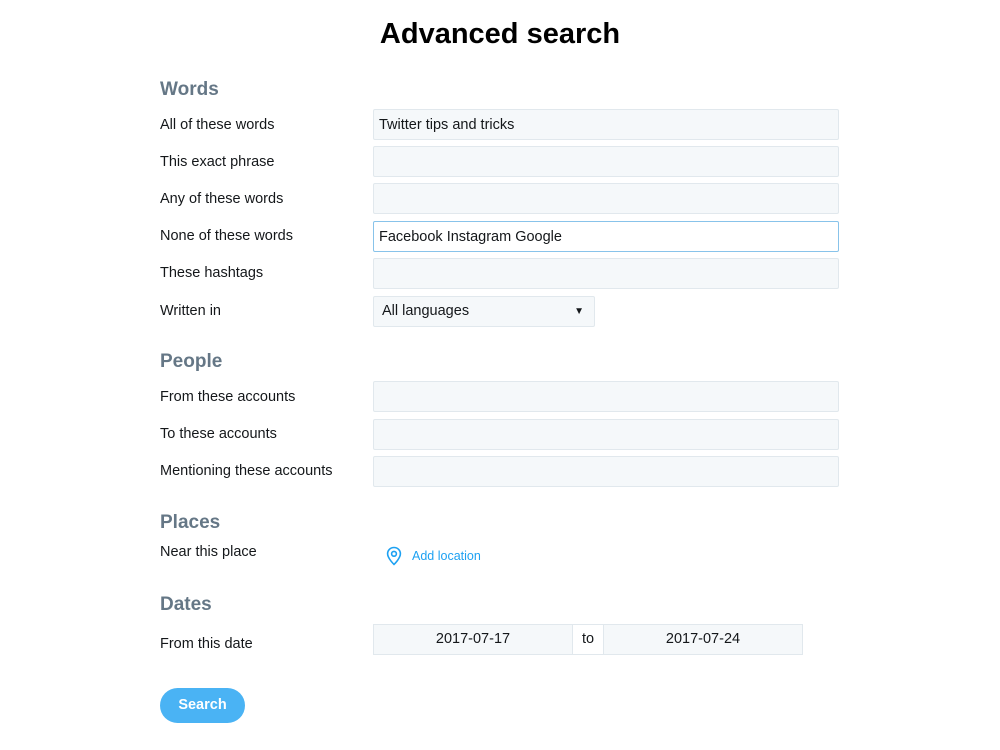 Image resolution: width=1000 pixels, height=750 pixels. What do you see at coordinates (394, 556) in the screenshot?
I see `location-pin-icon` at bounding box center [394, 556].